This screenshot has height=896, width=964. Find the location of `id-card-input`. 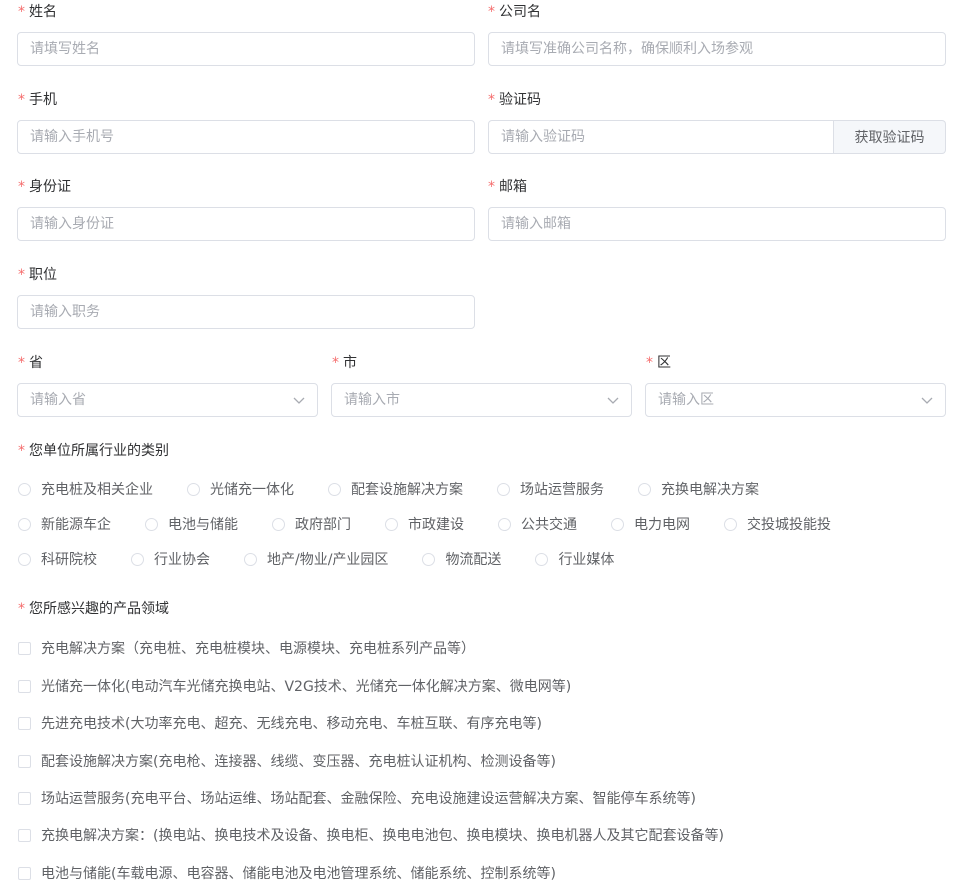

id-card-input is located at coordinates (246, 224).